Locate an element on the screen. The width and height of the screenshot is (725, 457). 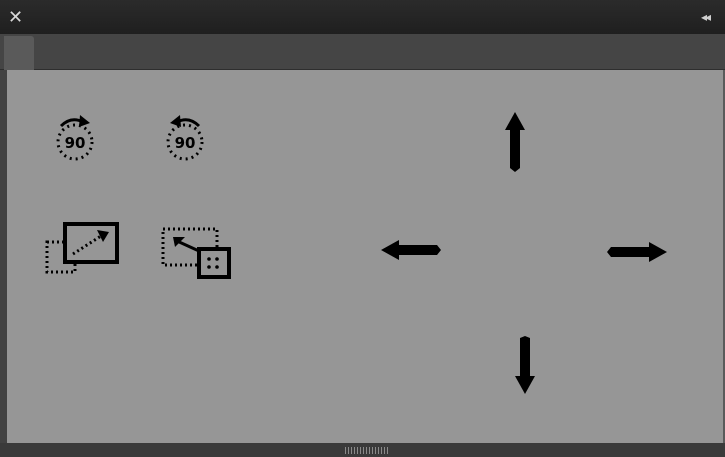
rotate-counterclockwise-label: 90 is located at coordinates (185, 143).